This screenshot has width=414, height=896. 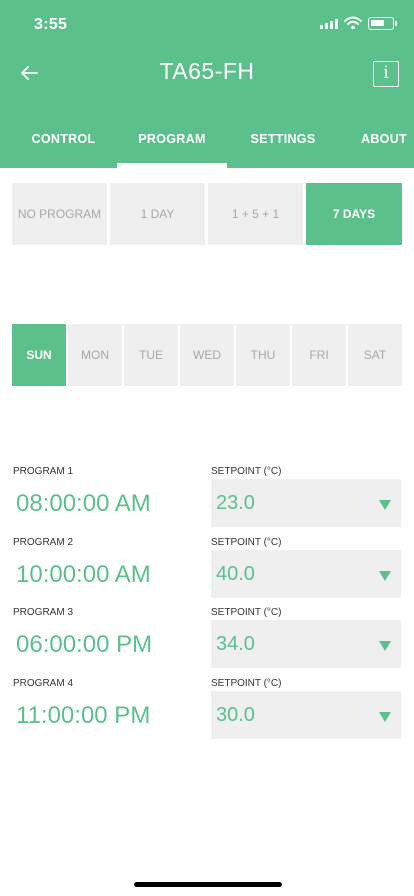 I want to click on mode-1-5-1: 1 + 5 + 1, so click(x=255, y=214).